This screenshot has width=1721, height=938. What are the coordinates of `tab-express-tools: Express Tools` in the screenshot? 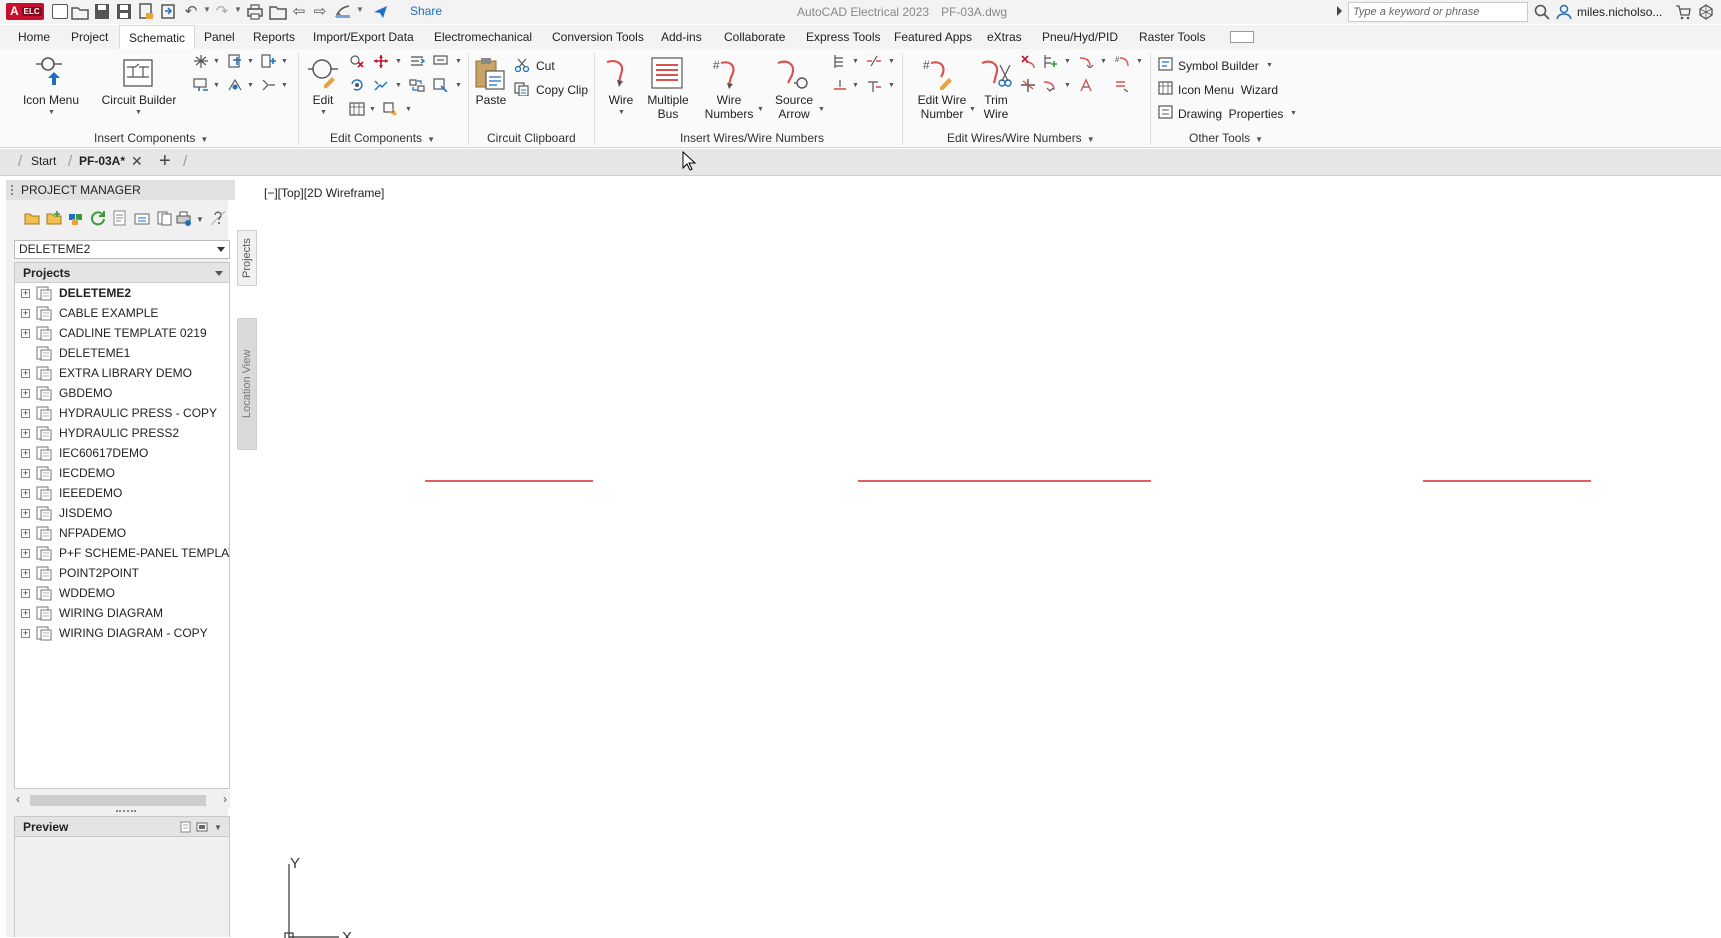 It's located at (843, 37).